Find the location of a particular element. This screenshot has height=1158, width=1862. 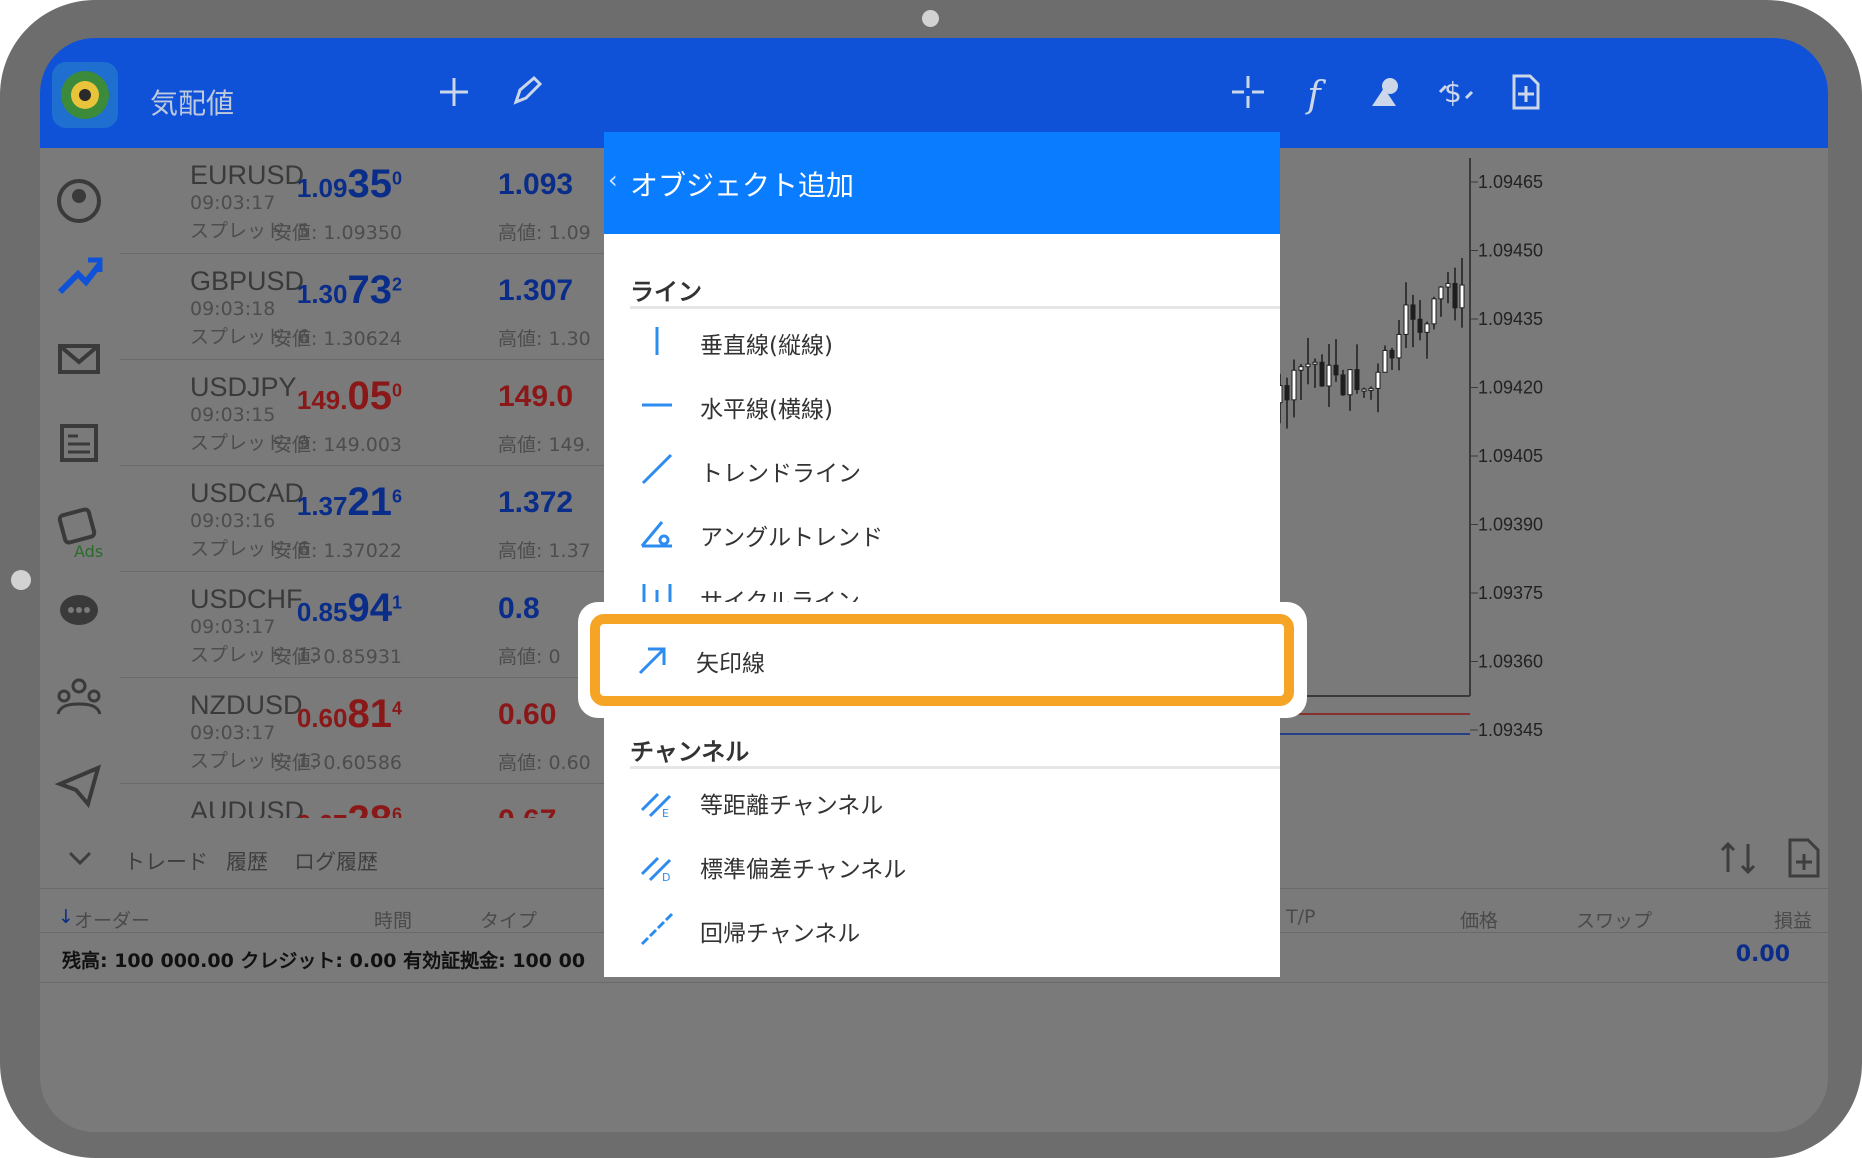

symbol: GBPUSD is located at coordinates (247, 281).